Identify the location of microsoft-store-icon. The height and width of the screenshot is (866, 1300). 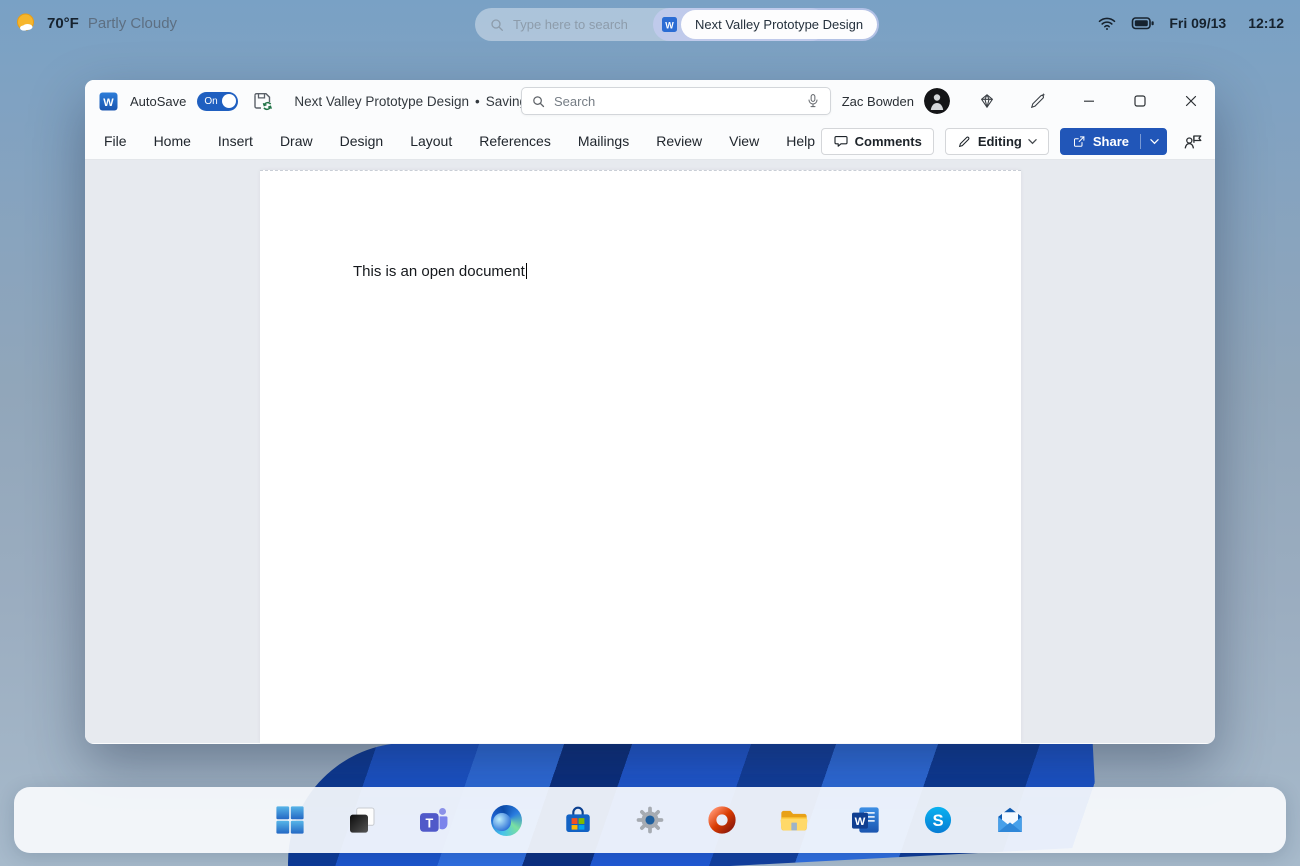
(578, 820).